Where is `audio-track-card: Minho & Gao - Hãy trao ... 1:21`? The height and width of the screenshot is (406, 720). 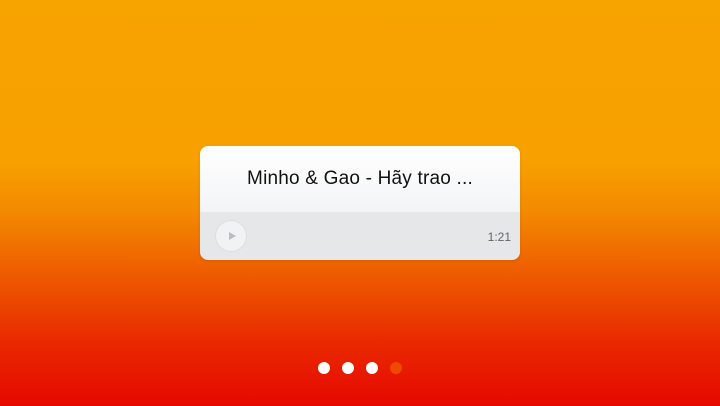 audio-track-card: Minho & Gao - Hãy trao ... 1:21 is located at coordinates (360, 203).